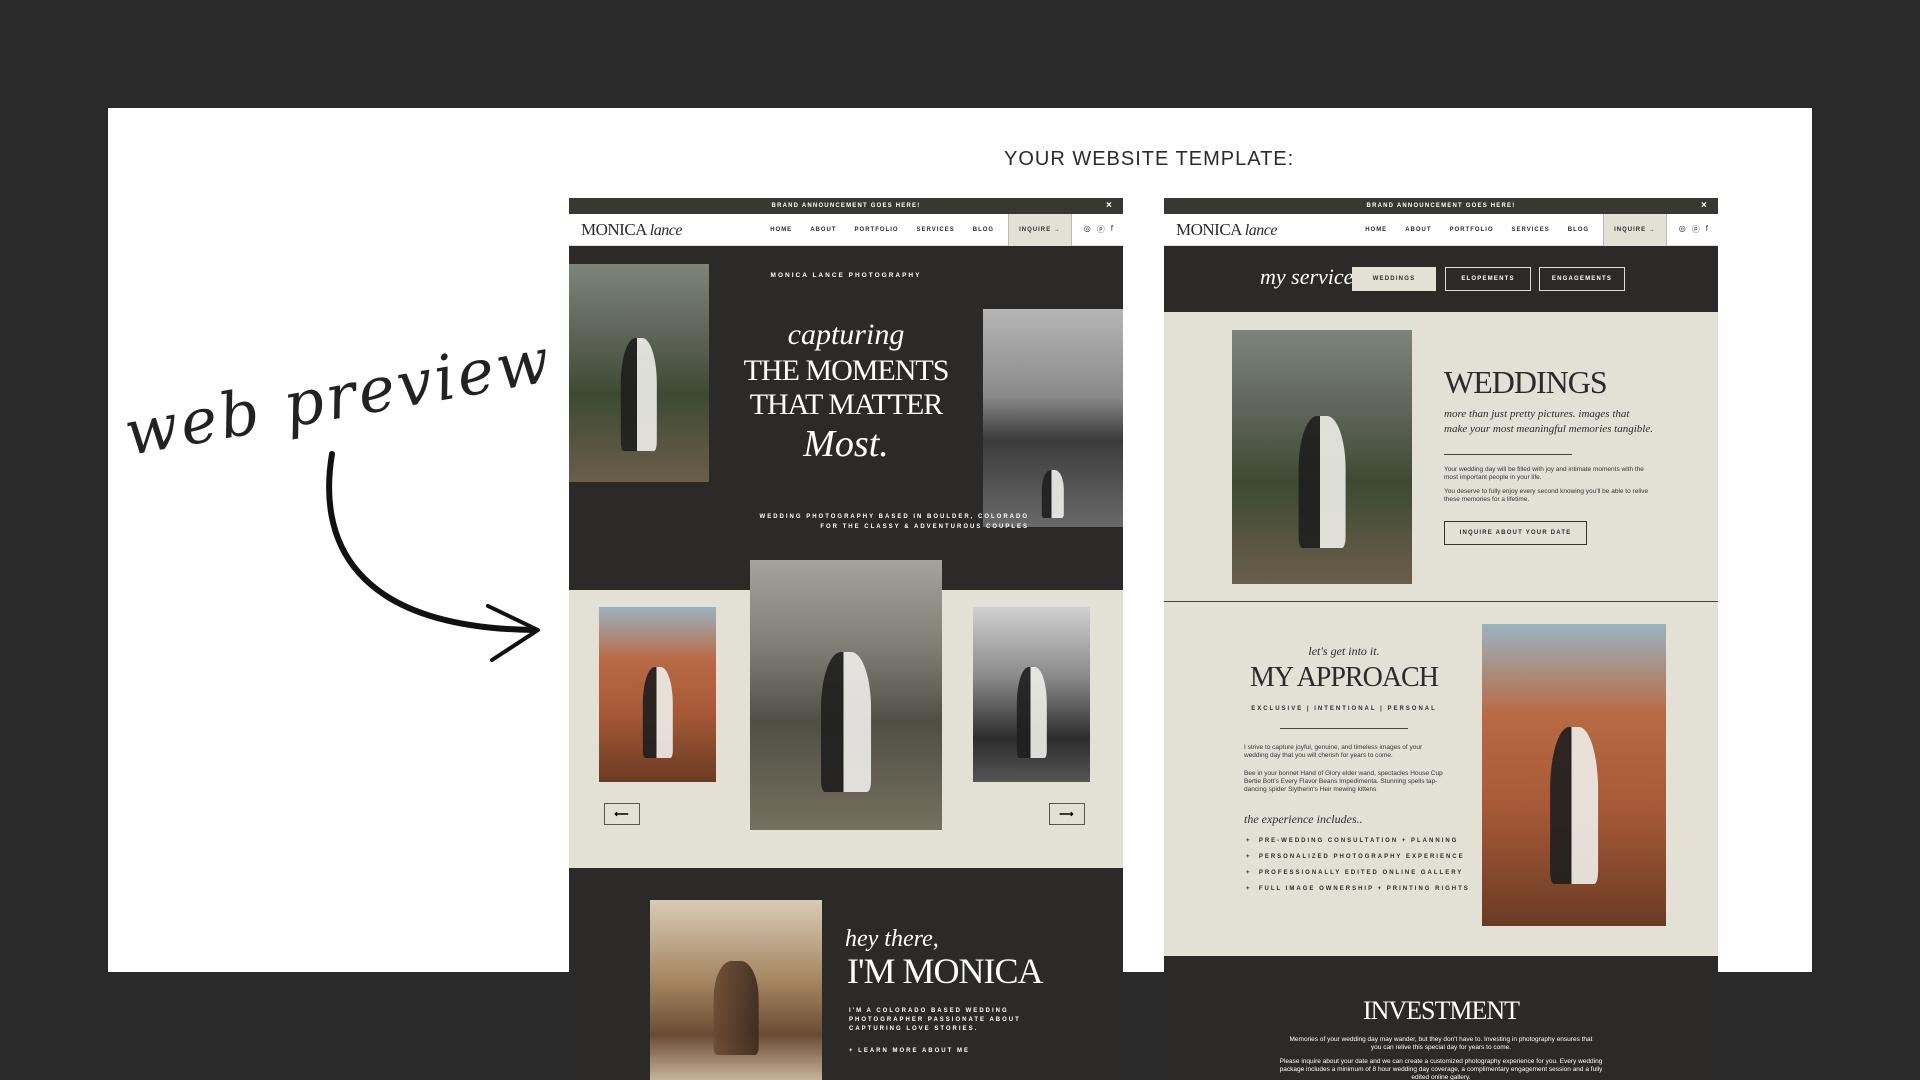 The width and height of the screenshot is (1920, 1080). Describe the element at coordinates (1303, 819) in the screenshot. I see `experience-script: the experience includes..` at that location.